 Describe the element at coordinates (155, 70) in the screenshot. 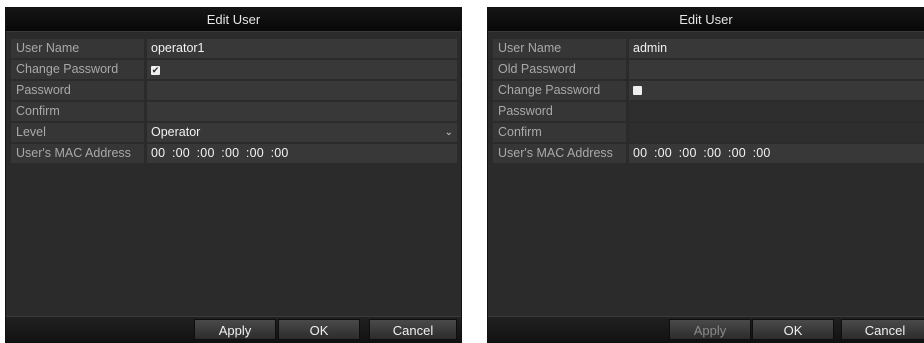

I see `change-password-checkbox: ✔` at that location.